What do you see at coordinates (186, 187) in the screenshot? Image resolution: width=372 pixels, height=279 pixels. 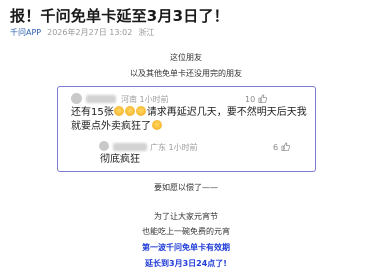 I see `outro-line: 要如愿以偿了——` at bounding box center [186, 187].